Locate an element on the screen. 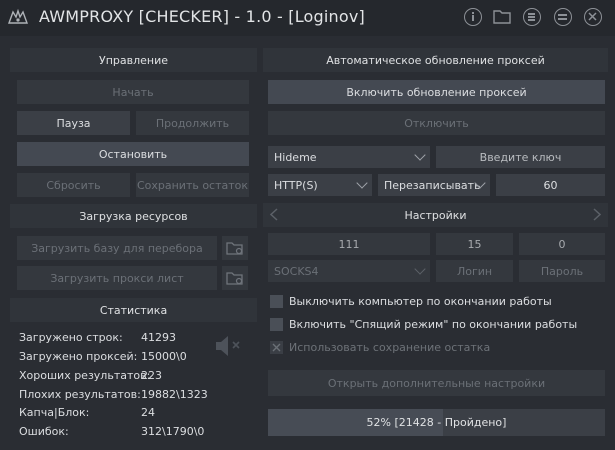  proxy-type-value: HTTP(S) is located at coordinates (296, 185).